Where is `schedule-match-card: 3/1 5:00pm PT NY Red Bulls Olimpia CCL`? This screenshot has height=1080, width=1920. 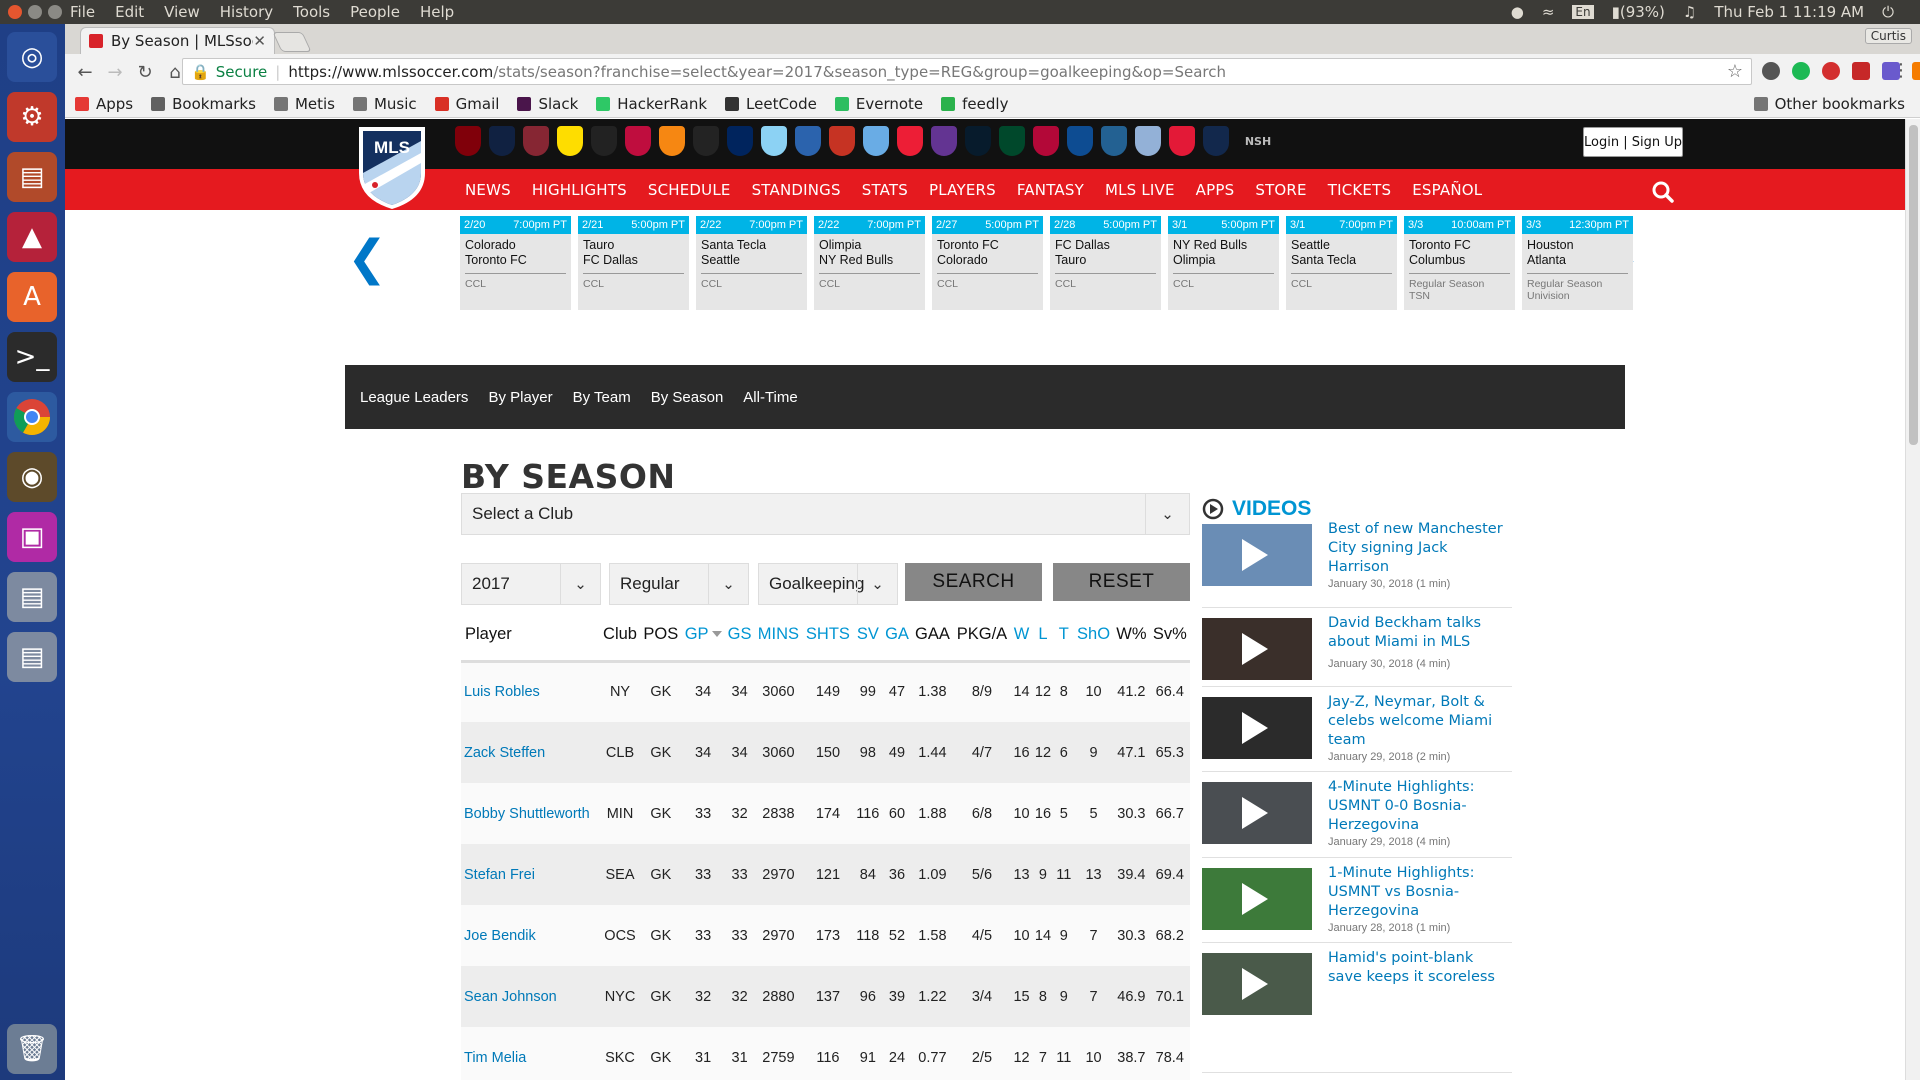
schedule-match-card: 3/1 5:00pm PT NY Red Bulls Olimpia CCL is located at coordinates (1223, 263).